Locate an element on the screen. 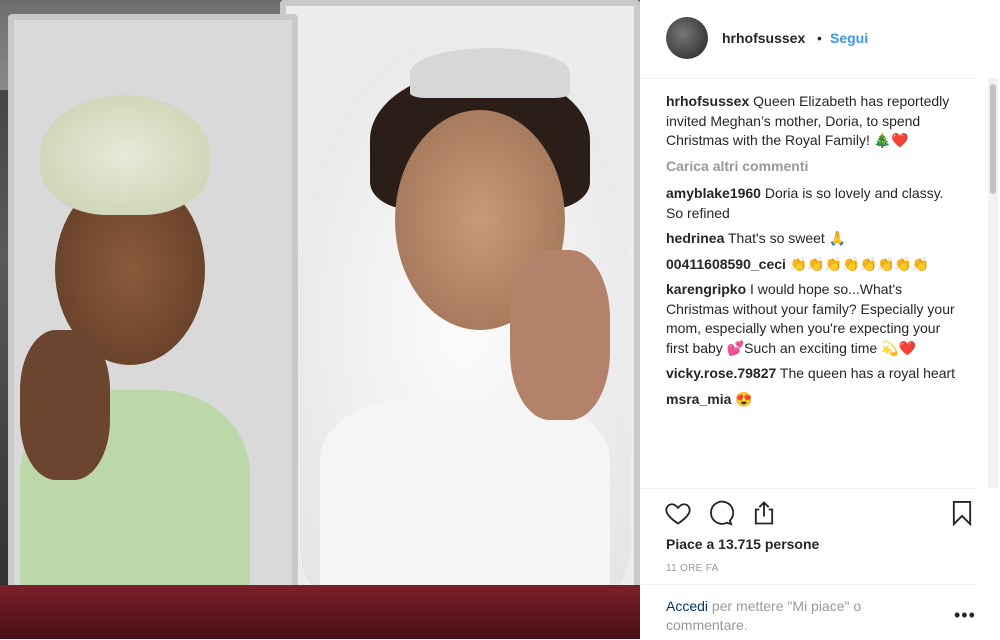  comment-text: The queen has a royal heart is located at coordinates (867, 373).